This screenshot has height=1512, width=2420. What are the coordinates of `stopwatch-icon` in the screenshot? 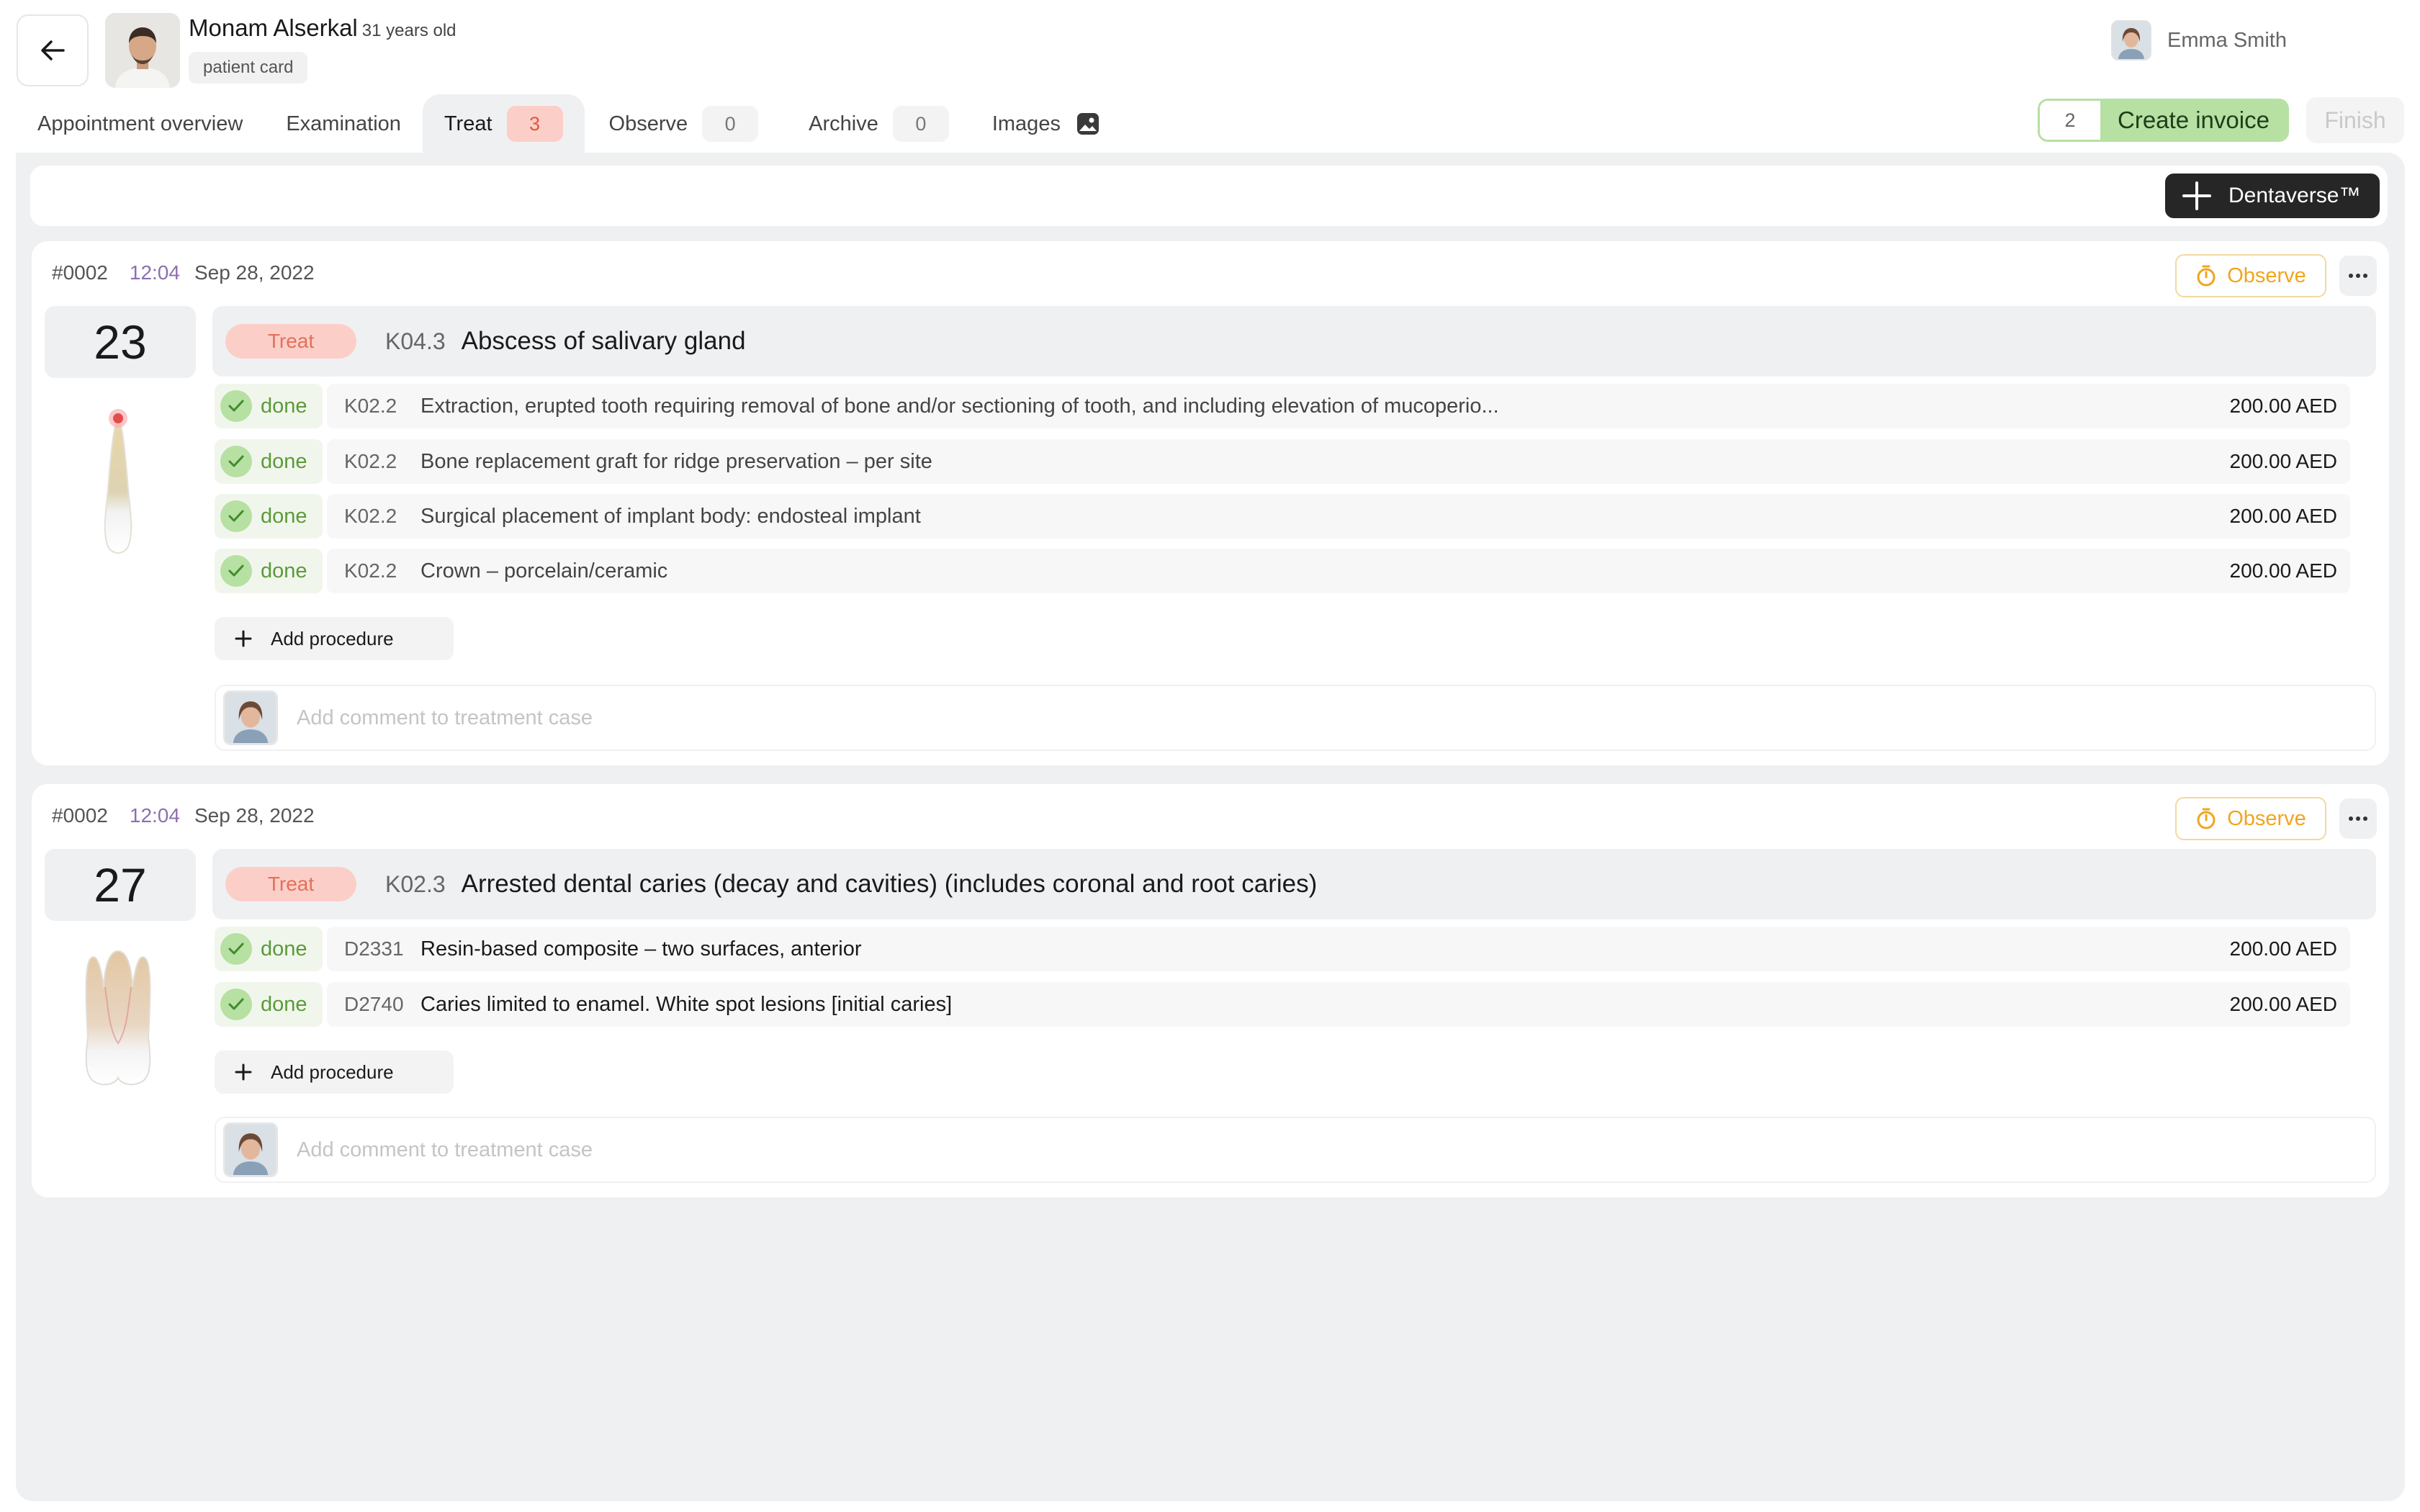 It's located at (2206, 818).